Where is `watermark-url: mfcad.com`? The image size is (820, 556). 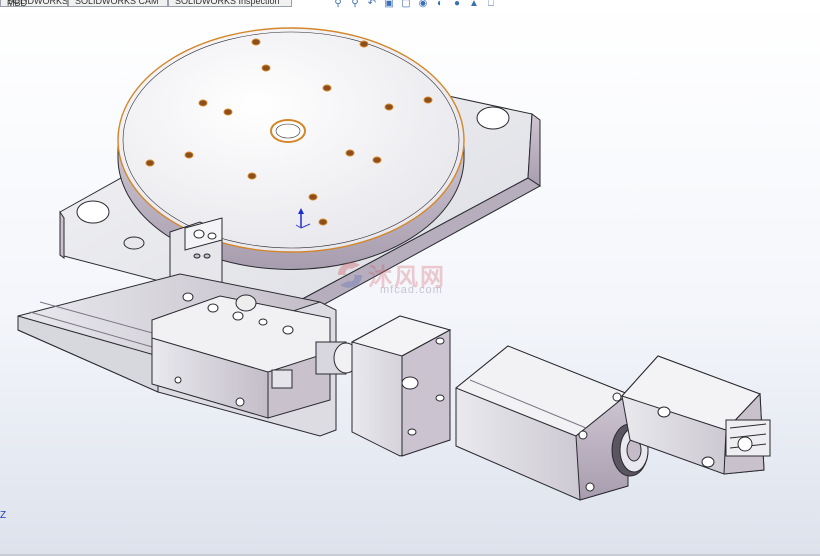
watermark-url: mfcad.com is located at coordinates (411, 290).